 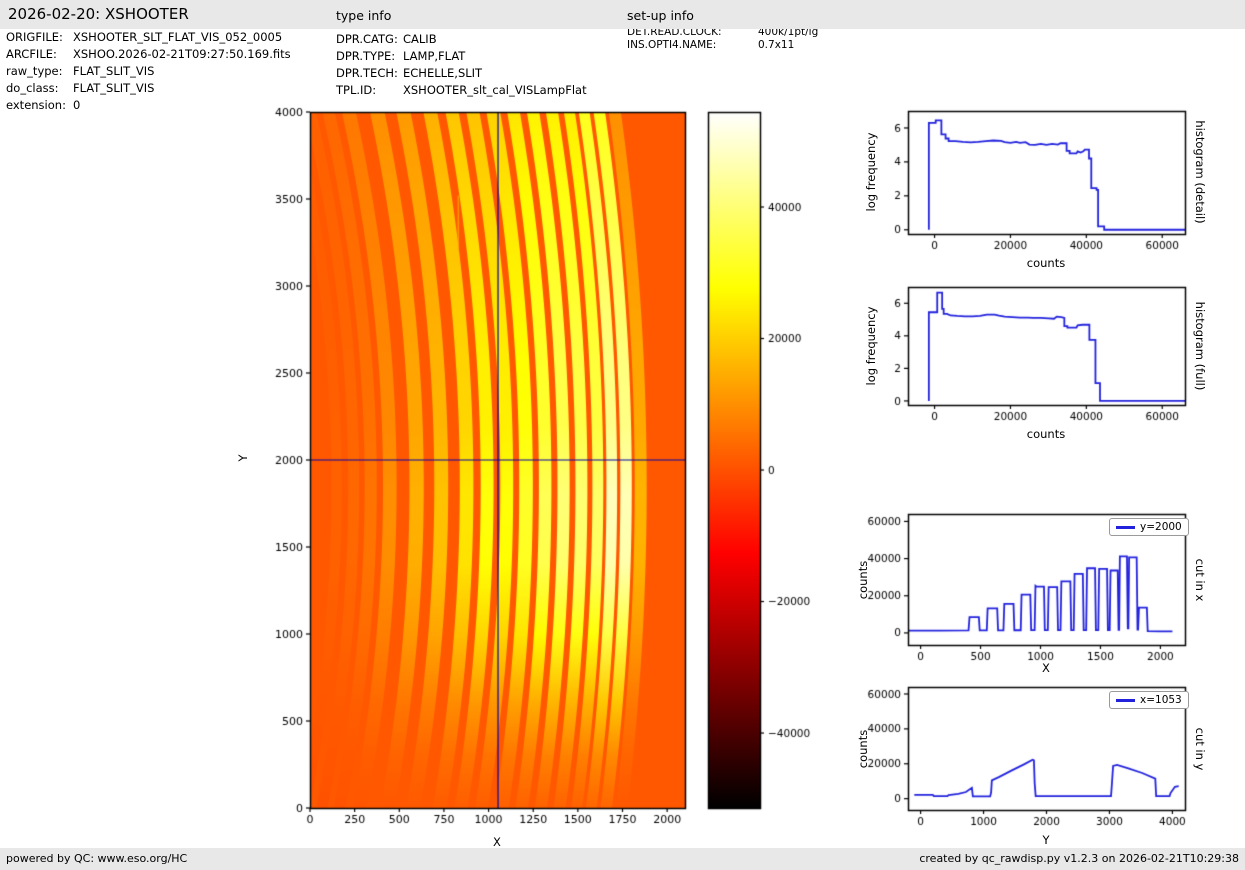 What do you see at coordinates (863, 580) in the screenshot?
I see `cut-x-y-axis-label: counts` at bounding box center [863, 580].